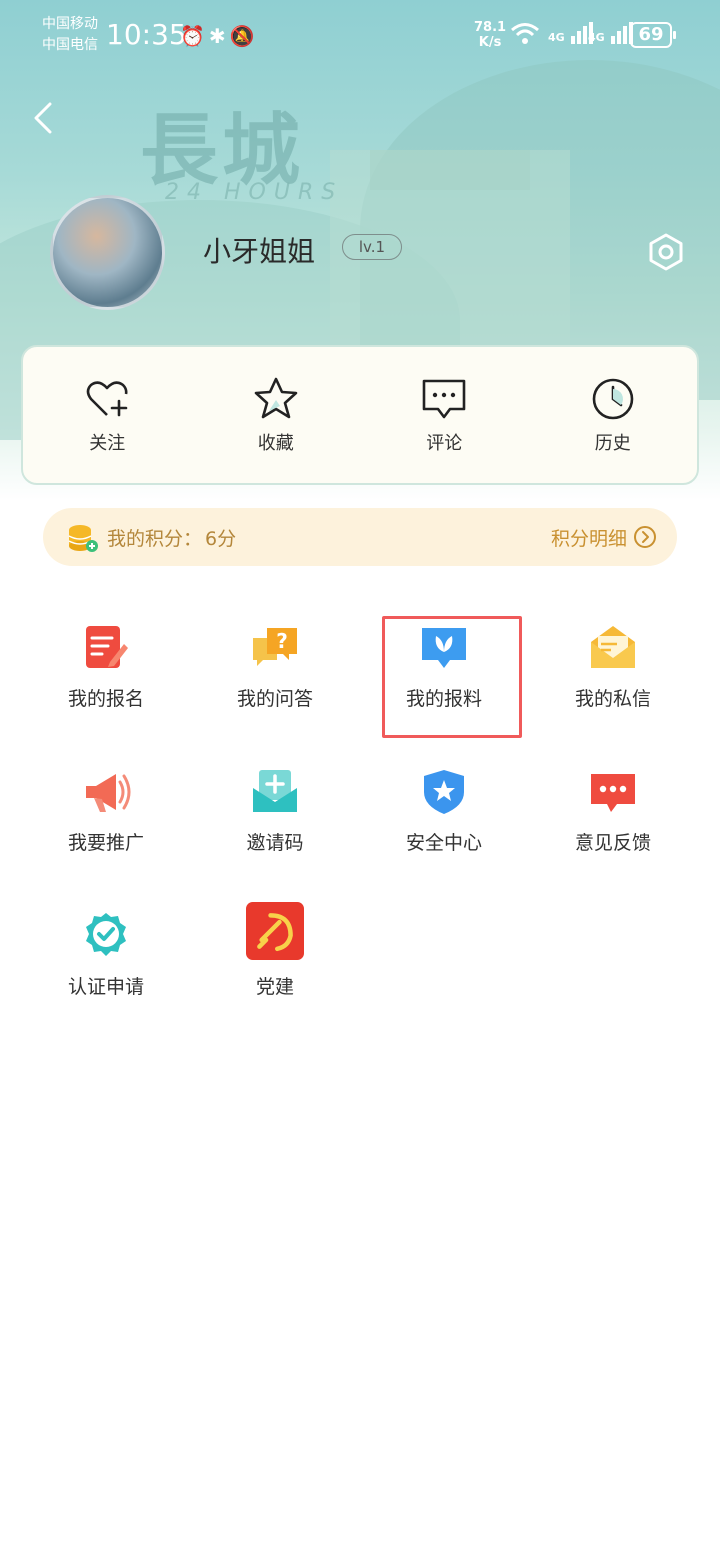  I want to click on party-icon, so click(275, 931).